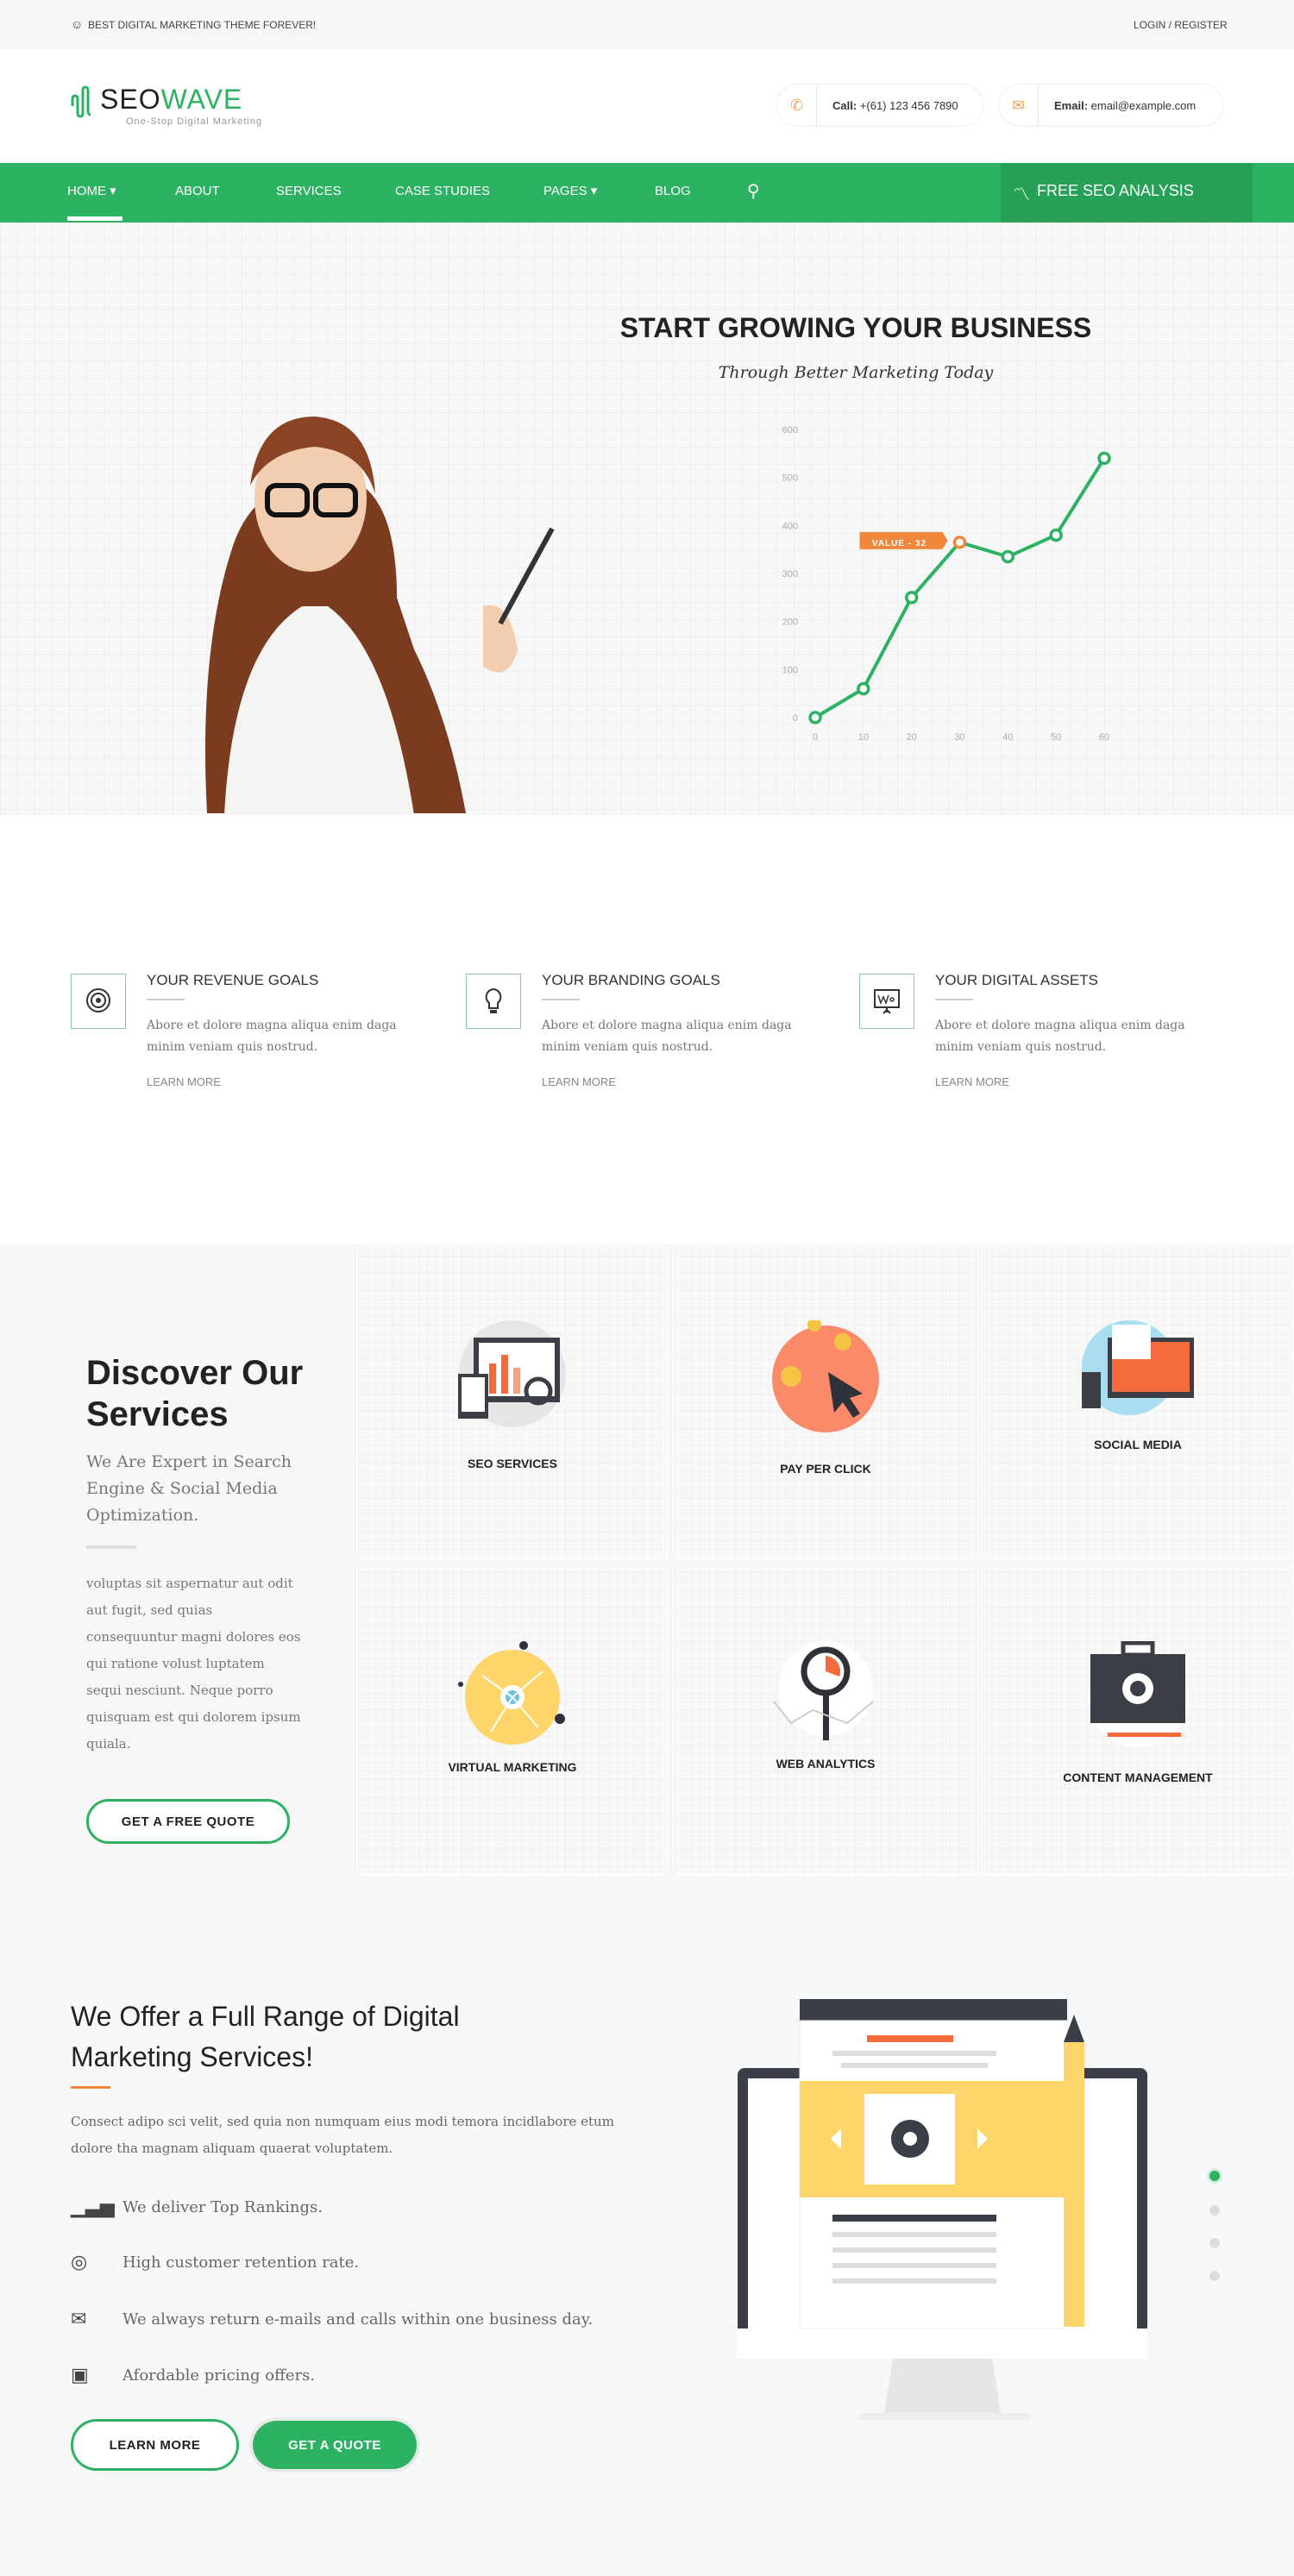  I want to click on service-label: WEB ANALYTICS, so click(826, 1764).